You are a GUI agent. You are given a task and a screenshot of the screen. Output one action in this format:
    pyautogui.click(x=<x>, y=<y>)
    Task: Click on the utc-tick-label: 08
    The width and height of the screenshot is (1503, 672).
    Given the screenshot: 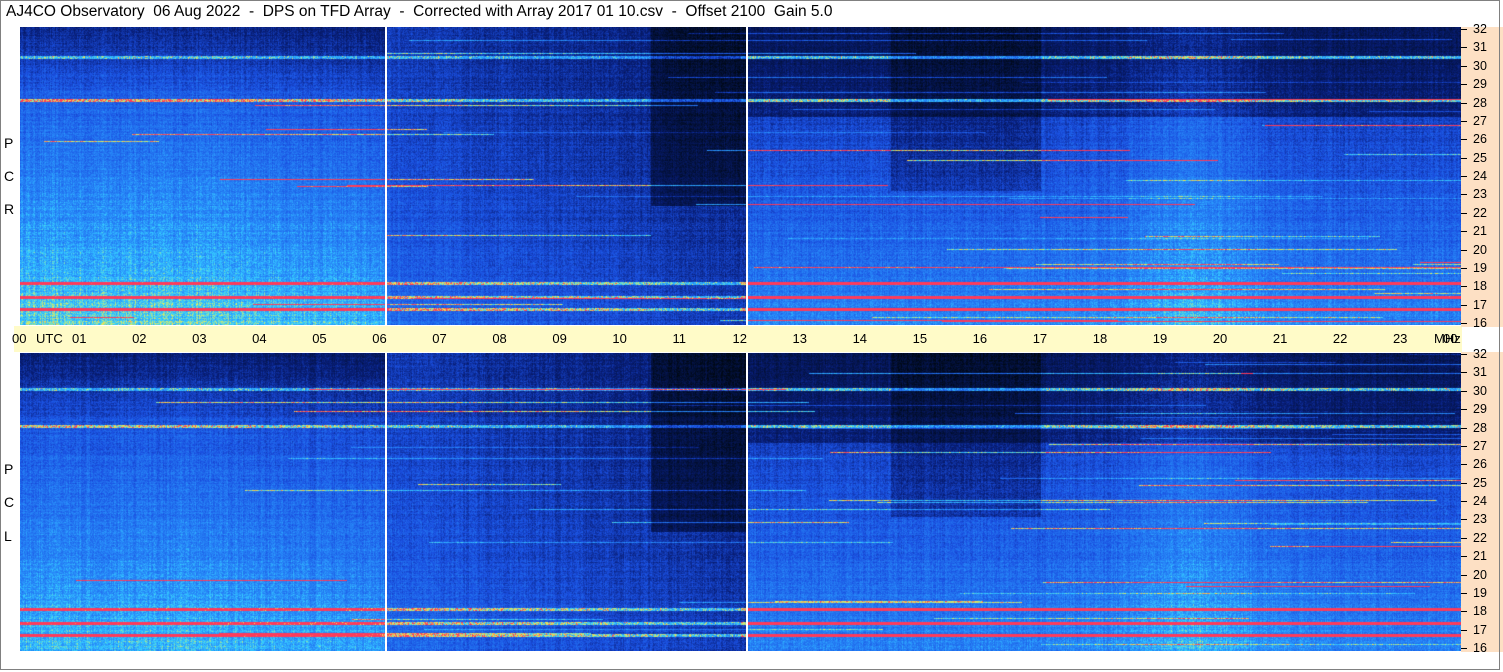 What is the action you would take?
    pyautogui.click(x=499, y=338)
    